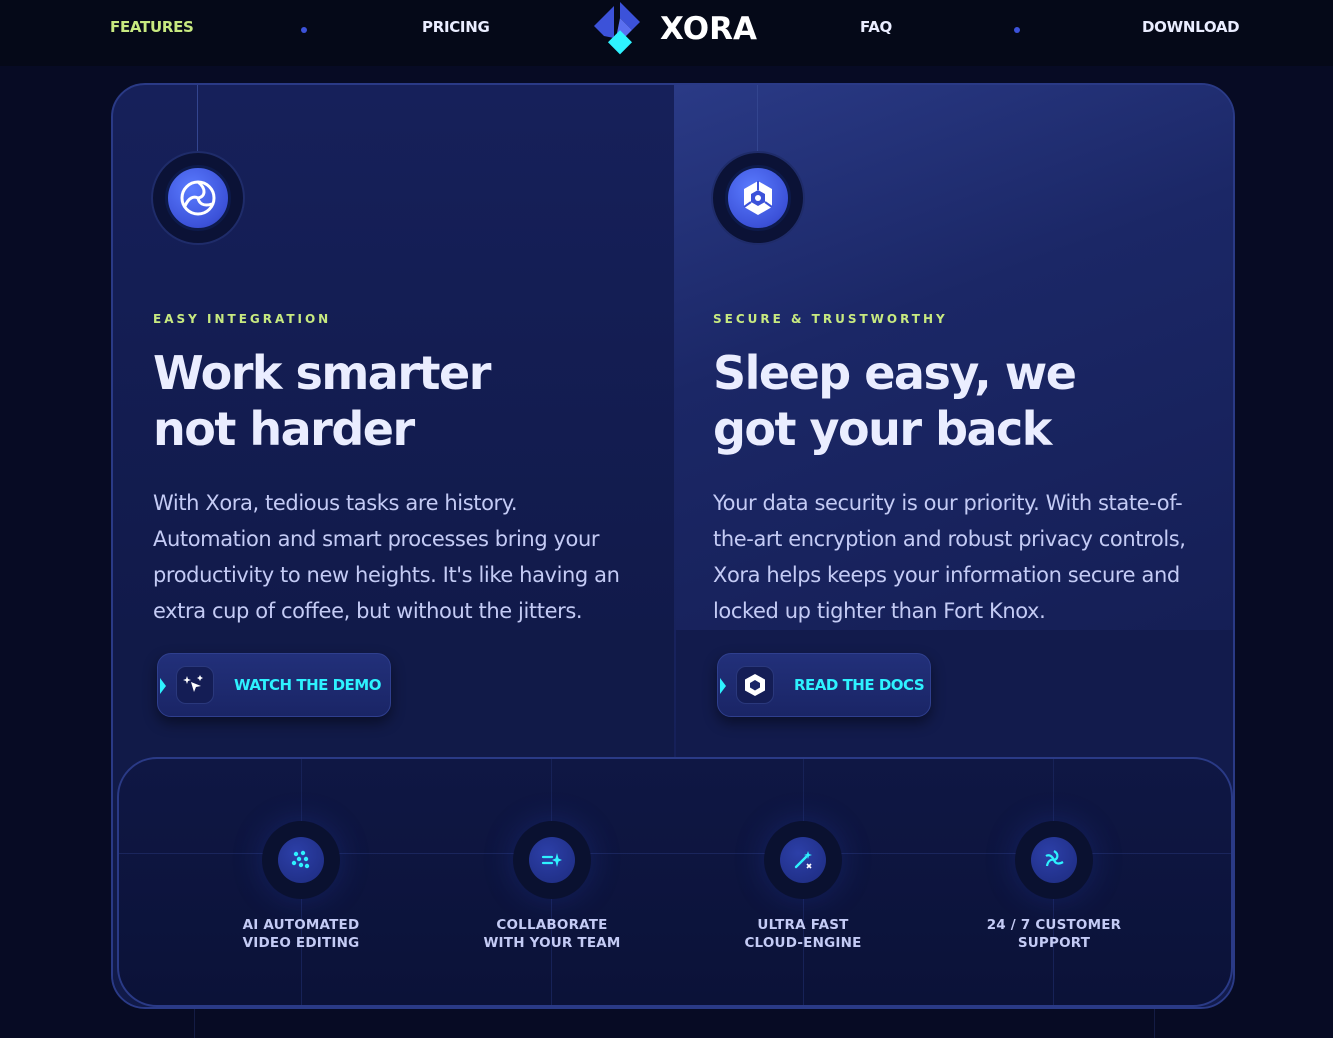 This screenshot has height=1038, width=1333. Describe the element at coordinates (195, 685) in the screenshot. I see `magic-cursor-icon` at that location.